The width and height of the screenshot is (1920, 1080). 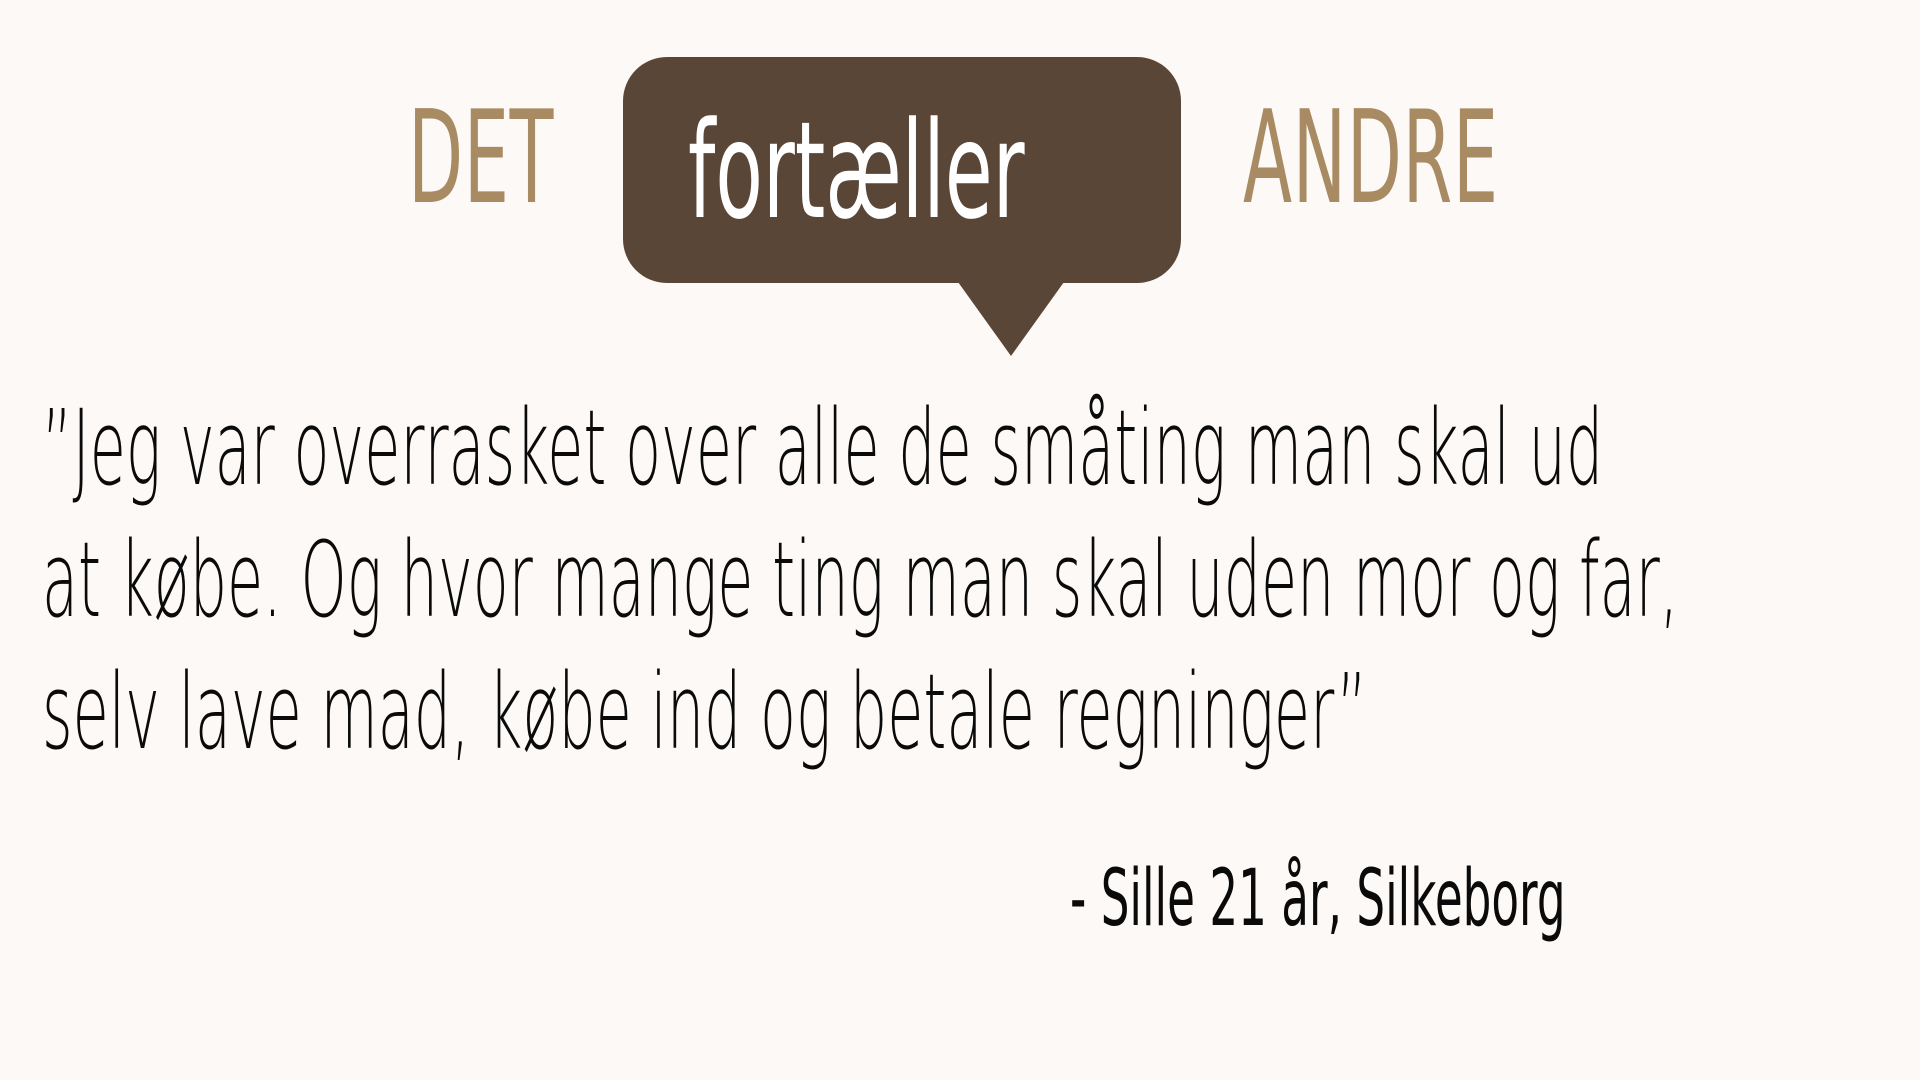 What do you see at coordinates (481, 158) in the screenshot?
I see `heading-word-det: DET` at bounding box center [481, 158].